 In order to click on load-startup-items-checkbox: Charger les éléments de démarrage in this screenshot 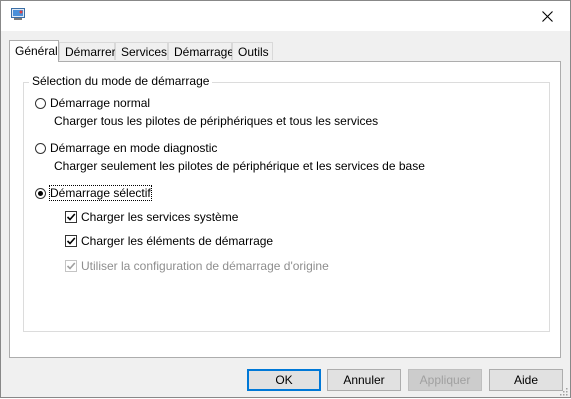, I will do `click(169, 241)`.